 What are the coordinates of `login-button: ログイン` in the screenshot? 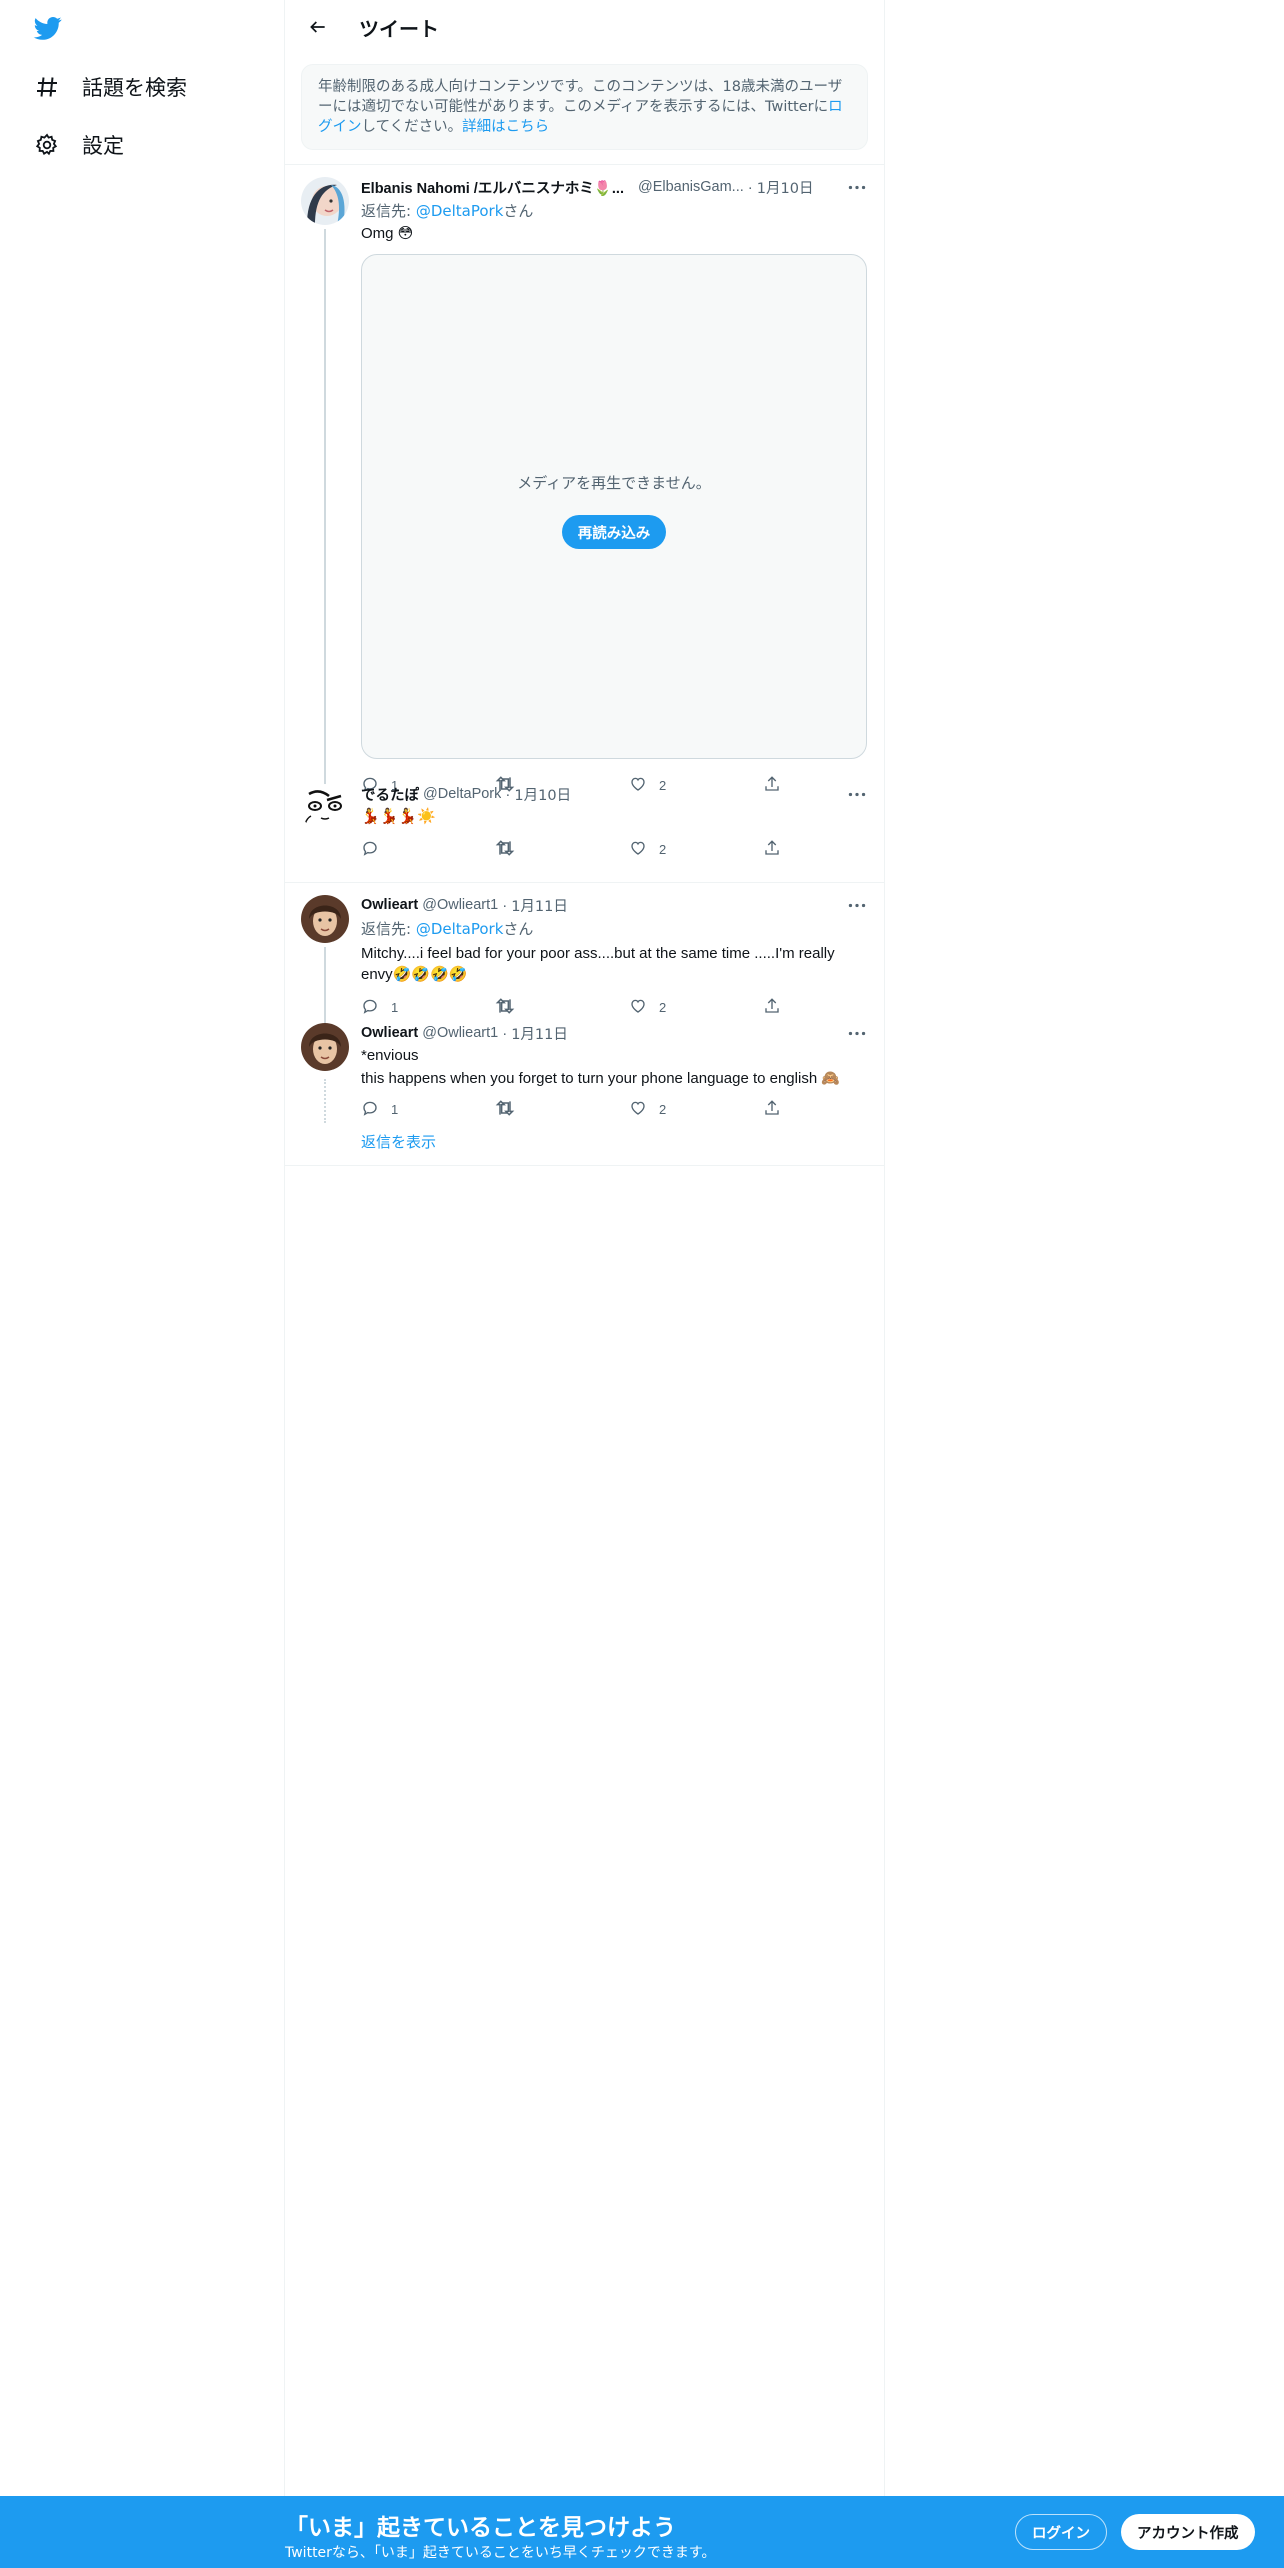 It's located at (1061, 2532).